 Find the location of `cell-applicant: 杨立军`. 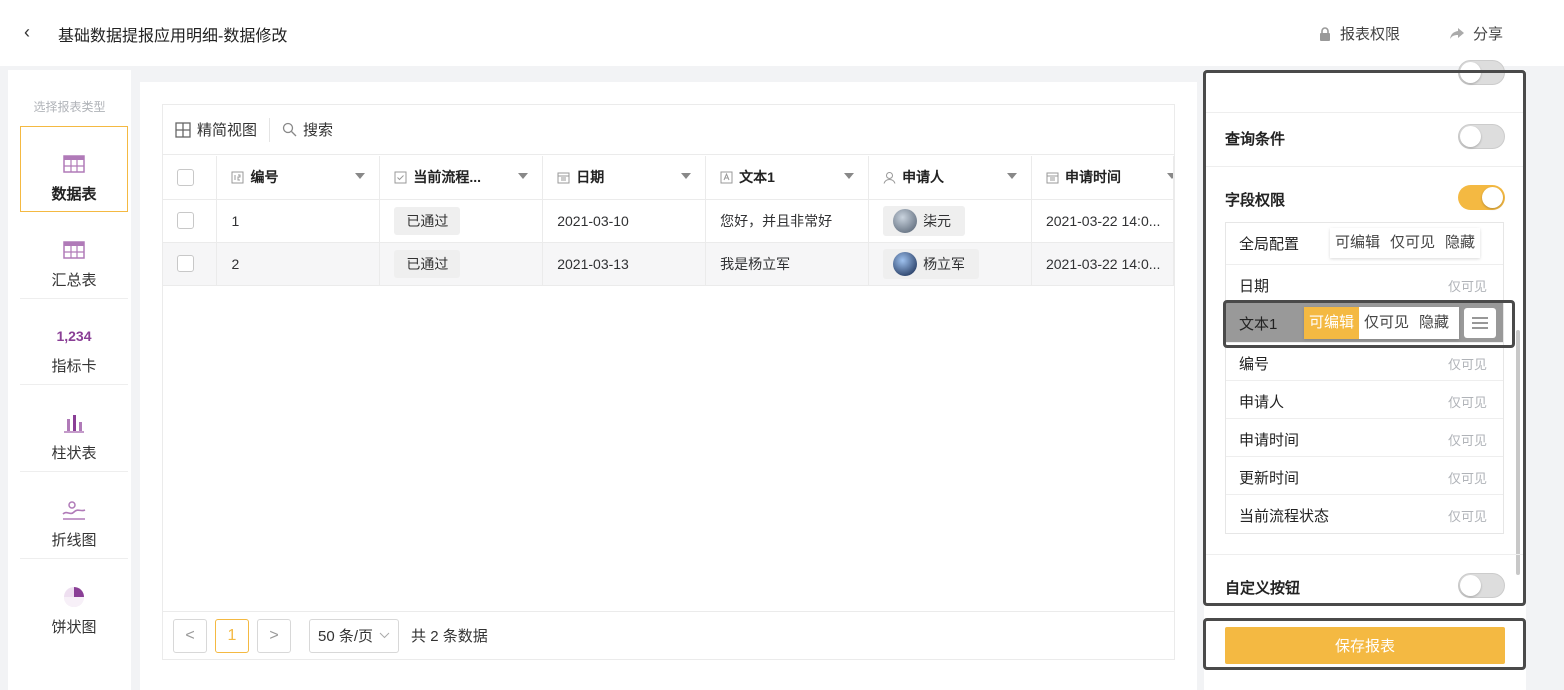

cell-applicant: 杨立军 is located at coordinates (950, 264).